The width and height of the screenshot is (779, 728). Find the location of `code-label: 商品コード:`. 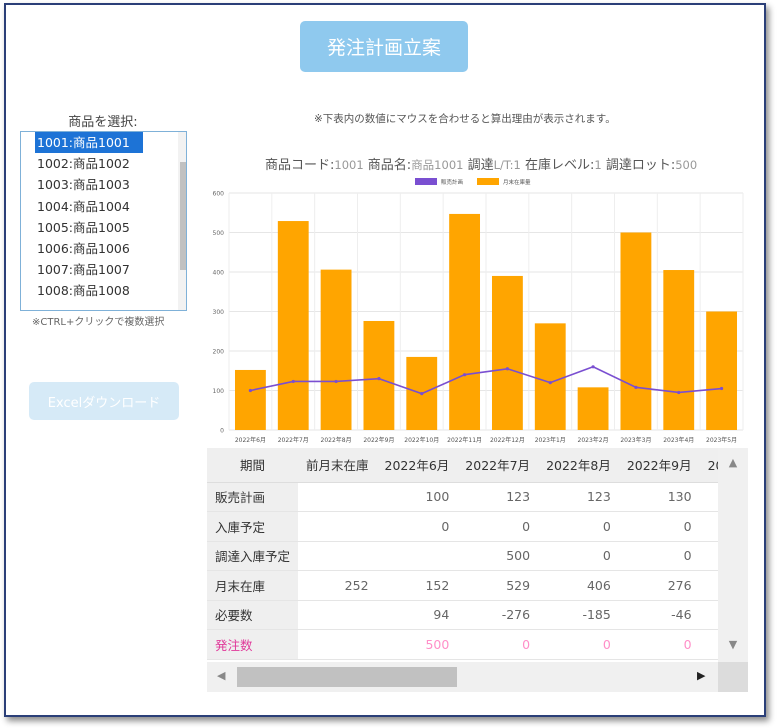

code-label: 商品コード: is located at coordinates (300, 165).